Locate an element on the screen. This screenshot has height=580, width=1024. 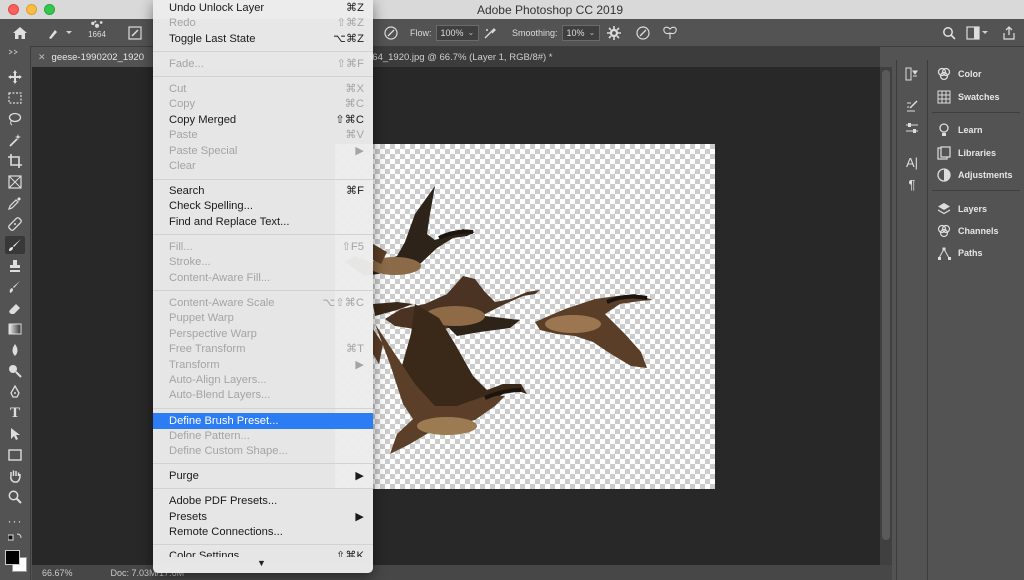
eraser-tool-icon is located at coordinates (15, 308).